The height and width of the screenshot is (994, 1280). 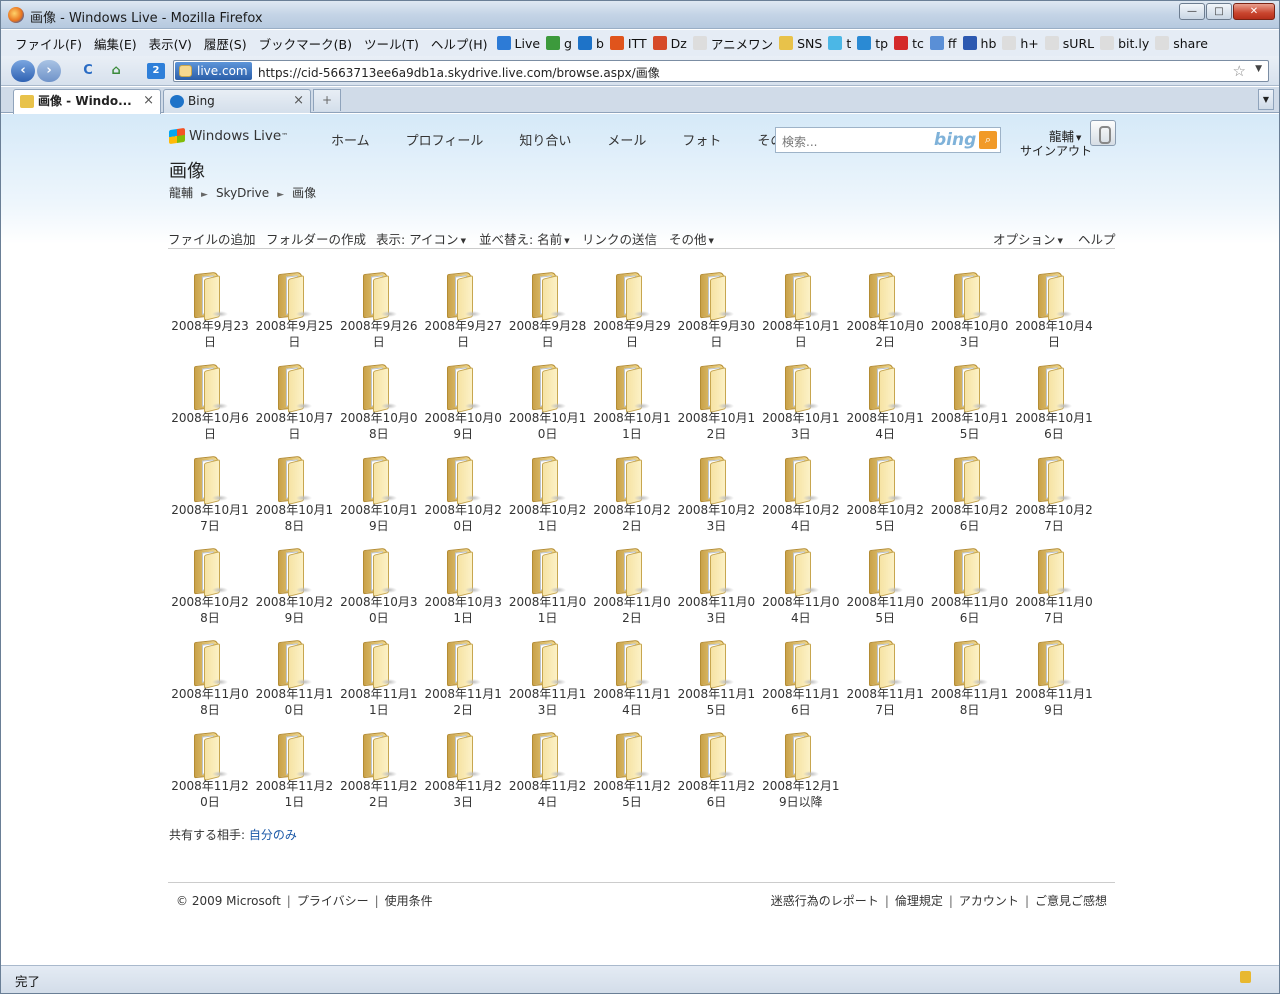 What do you see at coordinates (210, 610) in the screenshot?
I see `folder-label: 2008年10月28日` at bounding box center [210, 610].